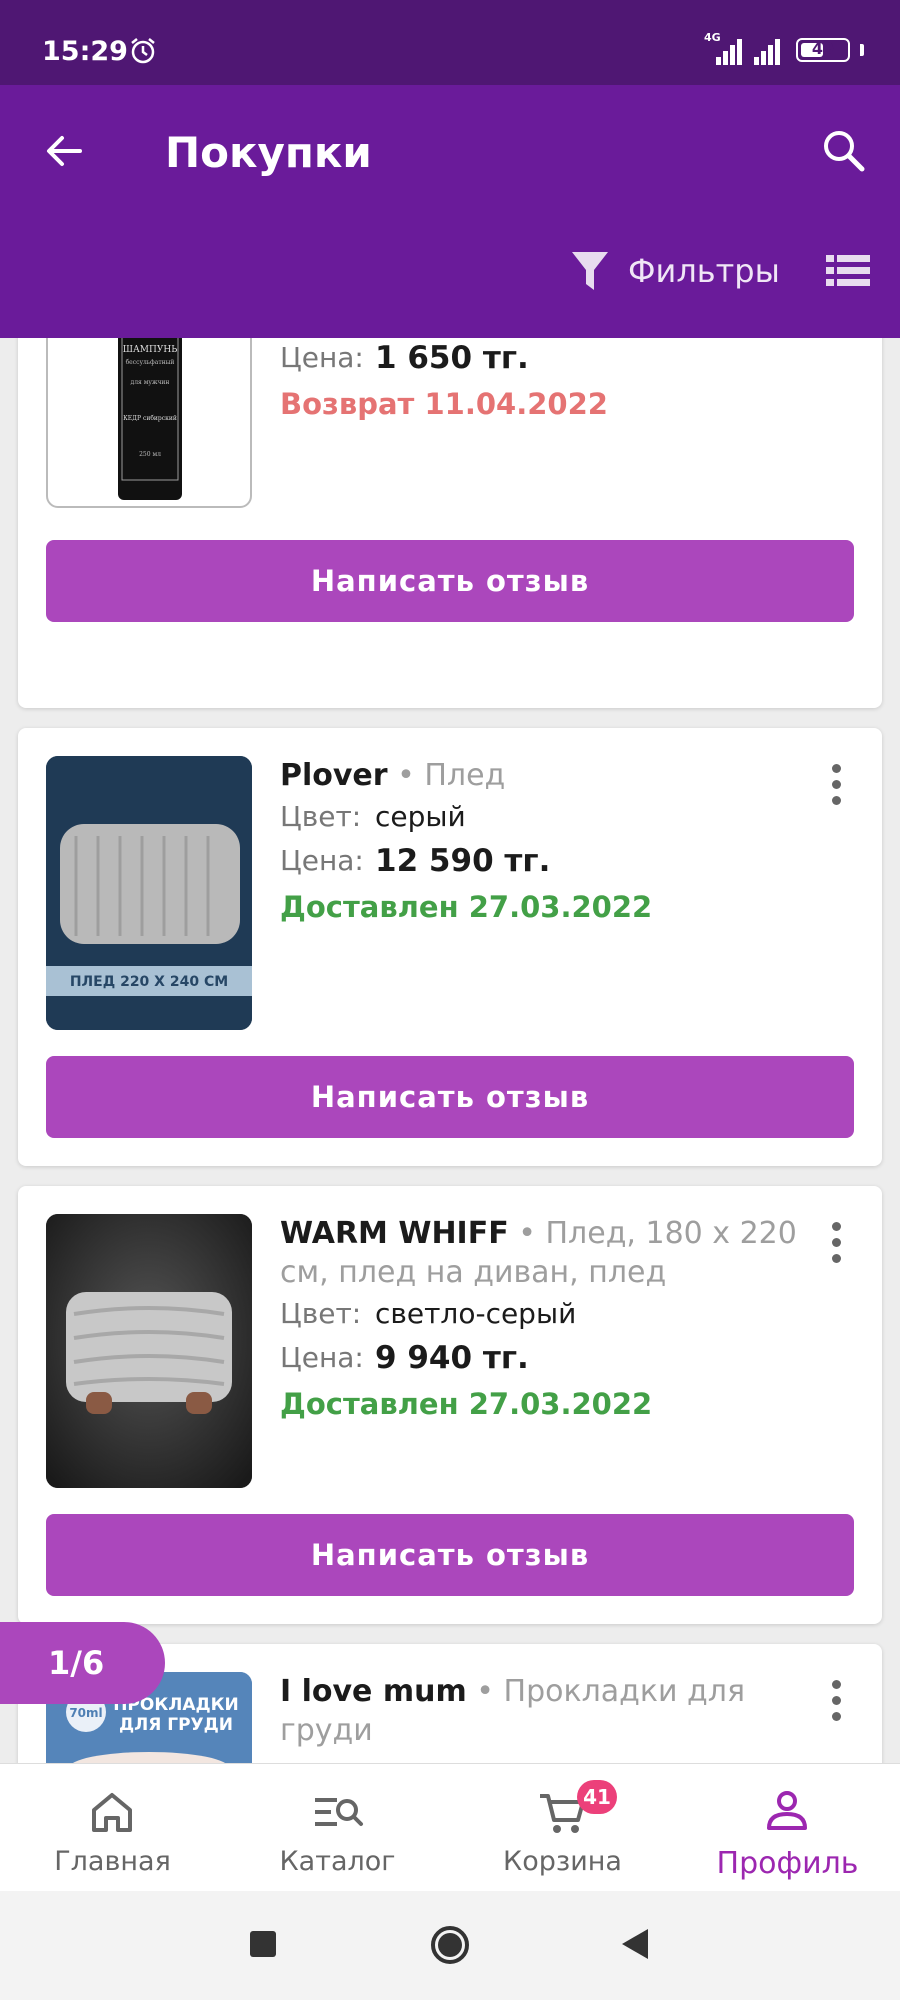 This screenshot has width=900, height=2000. I want to click on price-value: 9 940 тг., so click(452, 1358).